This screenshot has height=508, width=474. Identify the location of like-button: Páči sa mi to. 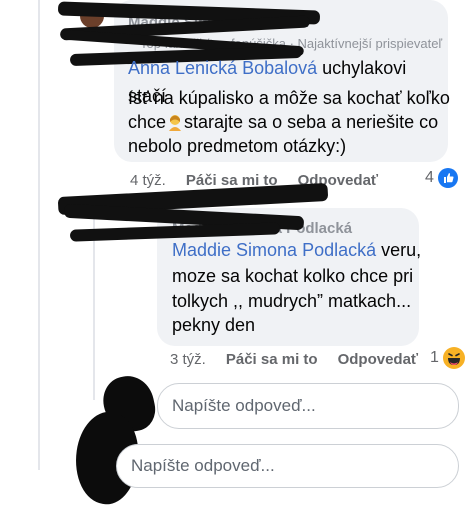
(272, 359).